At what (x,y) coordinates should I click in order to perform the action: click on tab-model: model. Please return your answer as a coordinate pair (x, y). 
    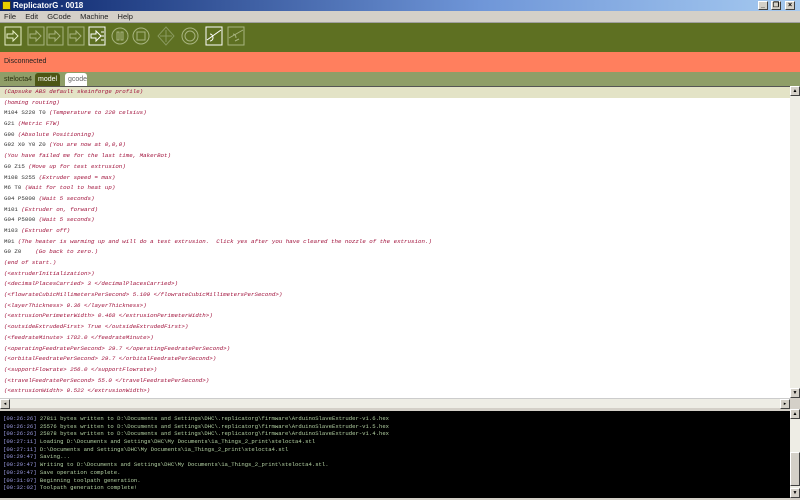
    Looking at the image, I should click on (48, 79).